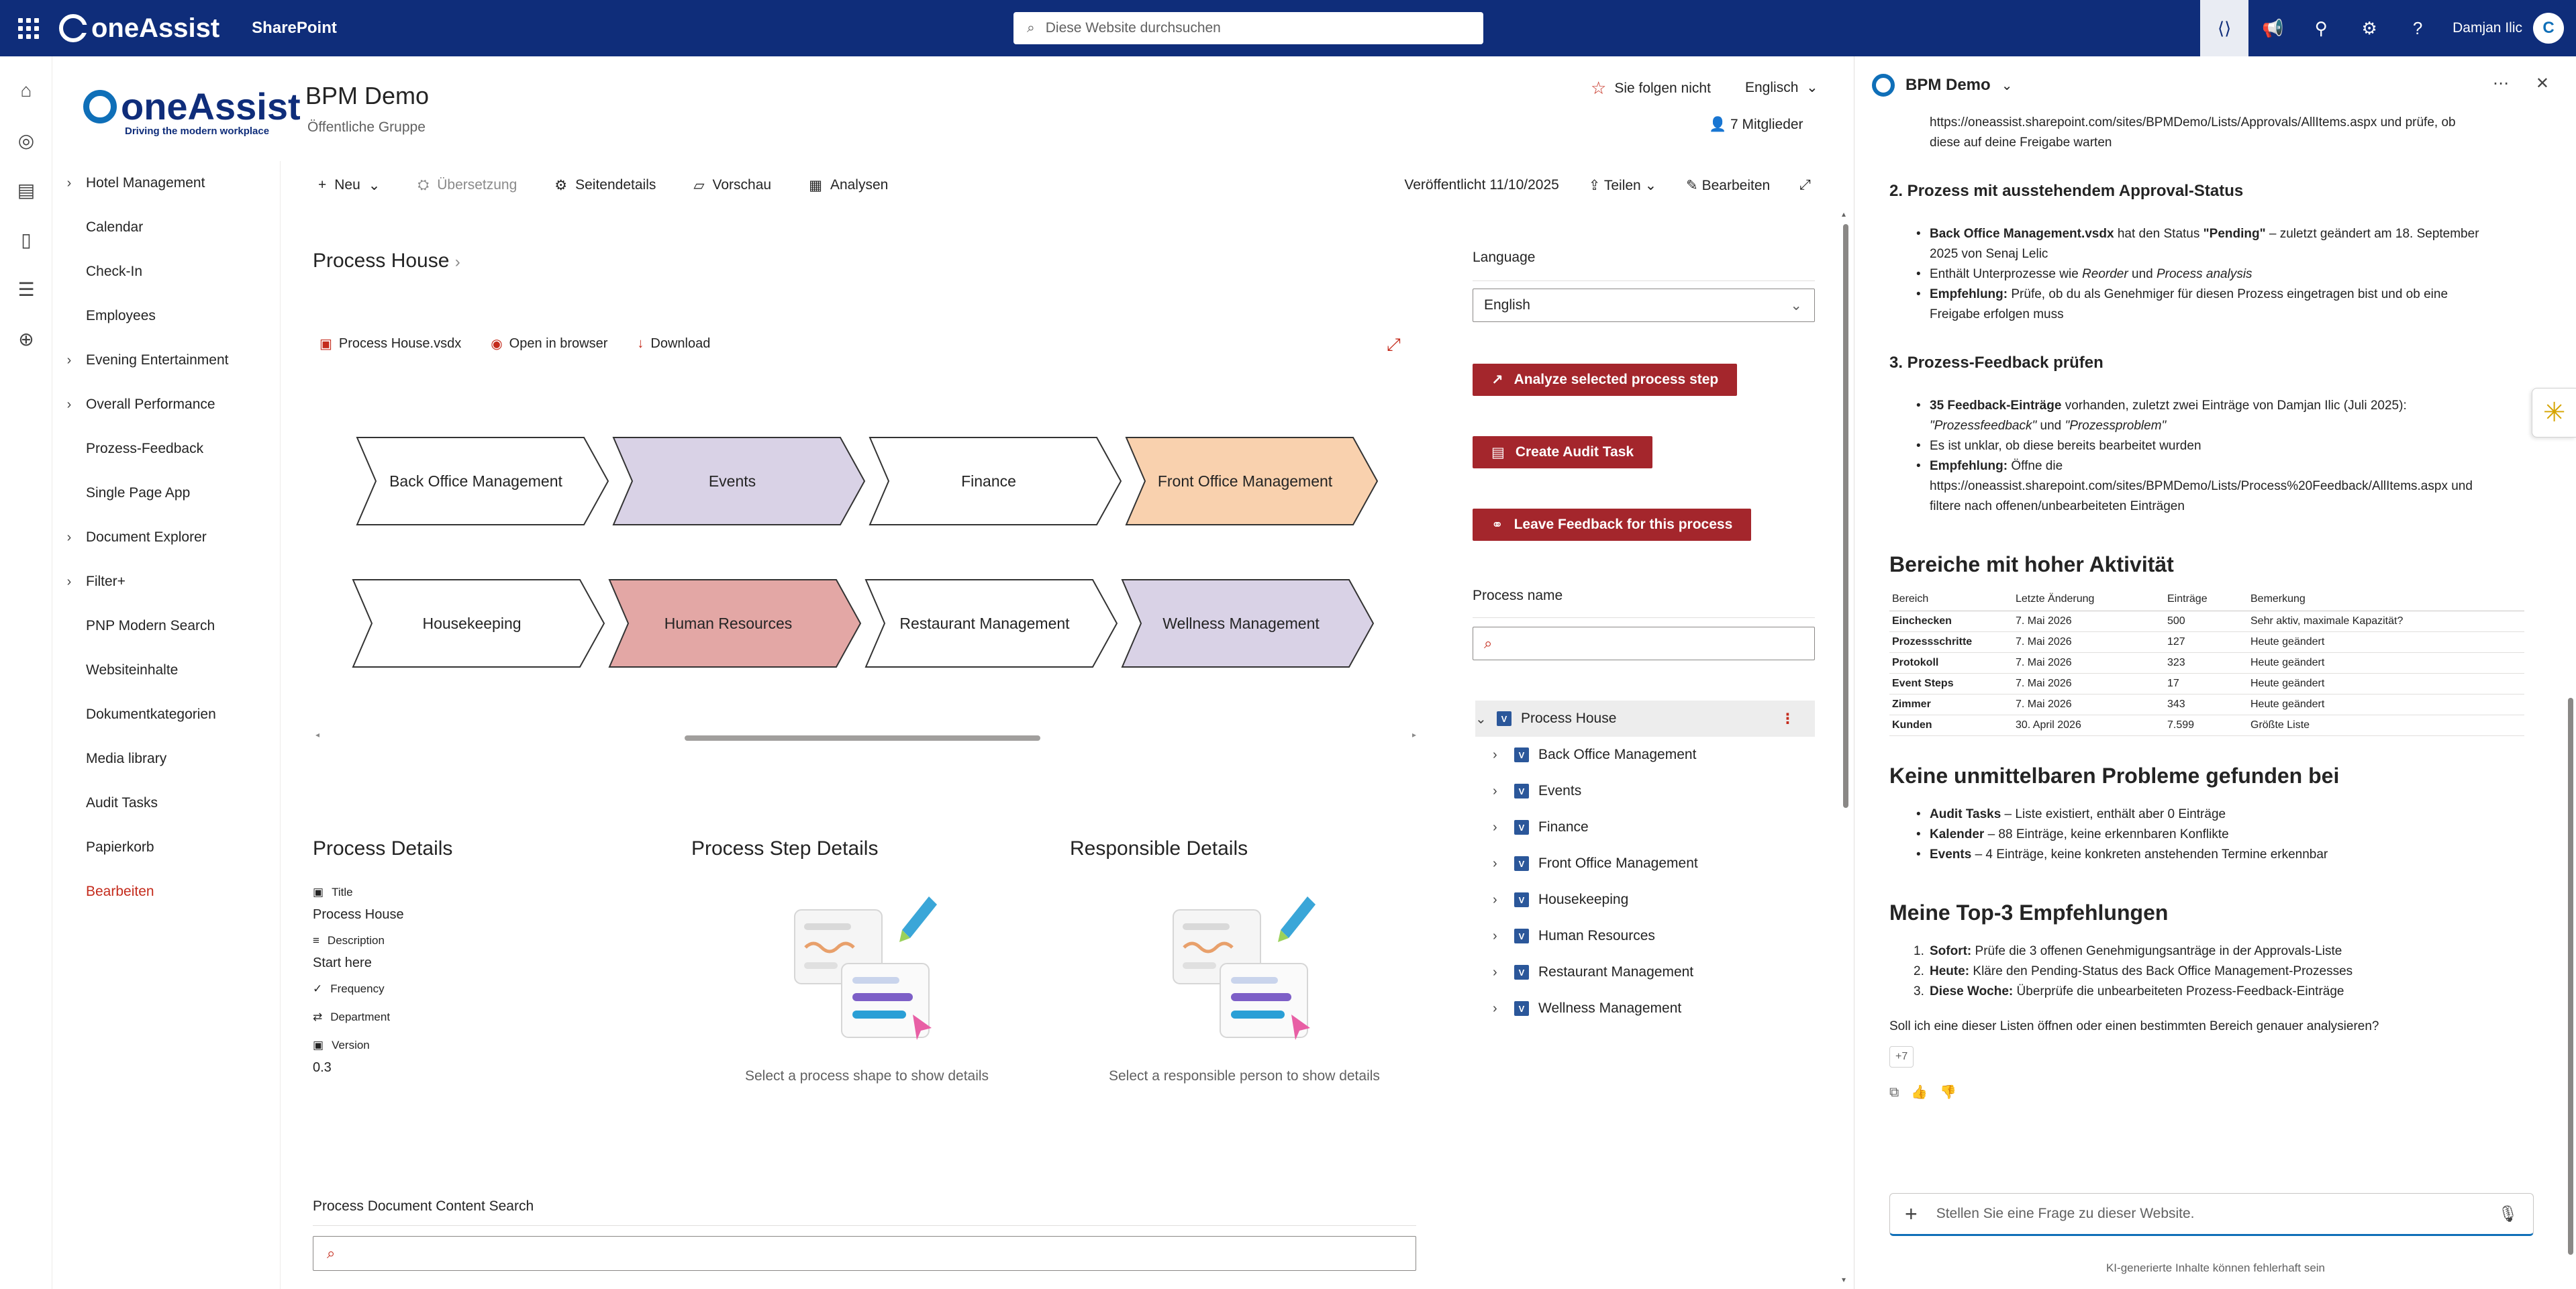 The image size is (2576, 1289). What do you see at coordinates (1486, 719) in the screenshot?
I see `chevron-down-icon: ⌄` at bounding box center [1486, 719].